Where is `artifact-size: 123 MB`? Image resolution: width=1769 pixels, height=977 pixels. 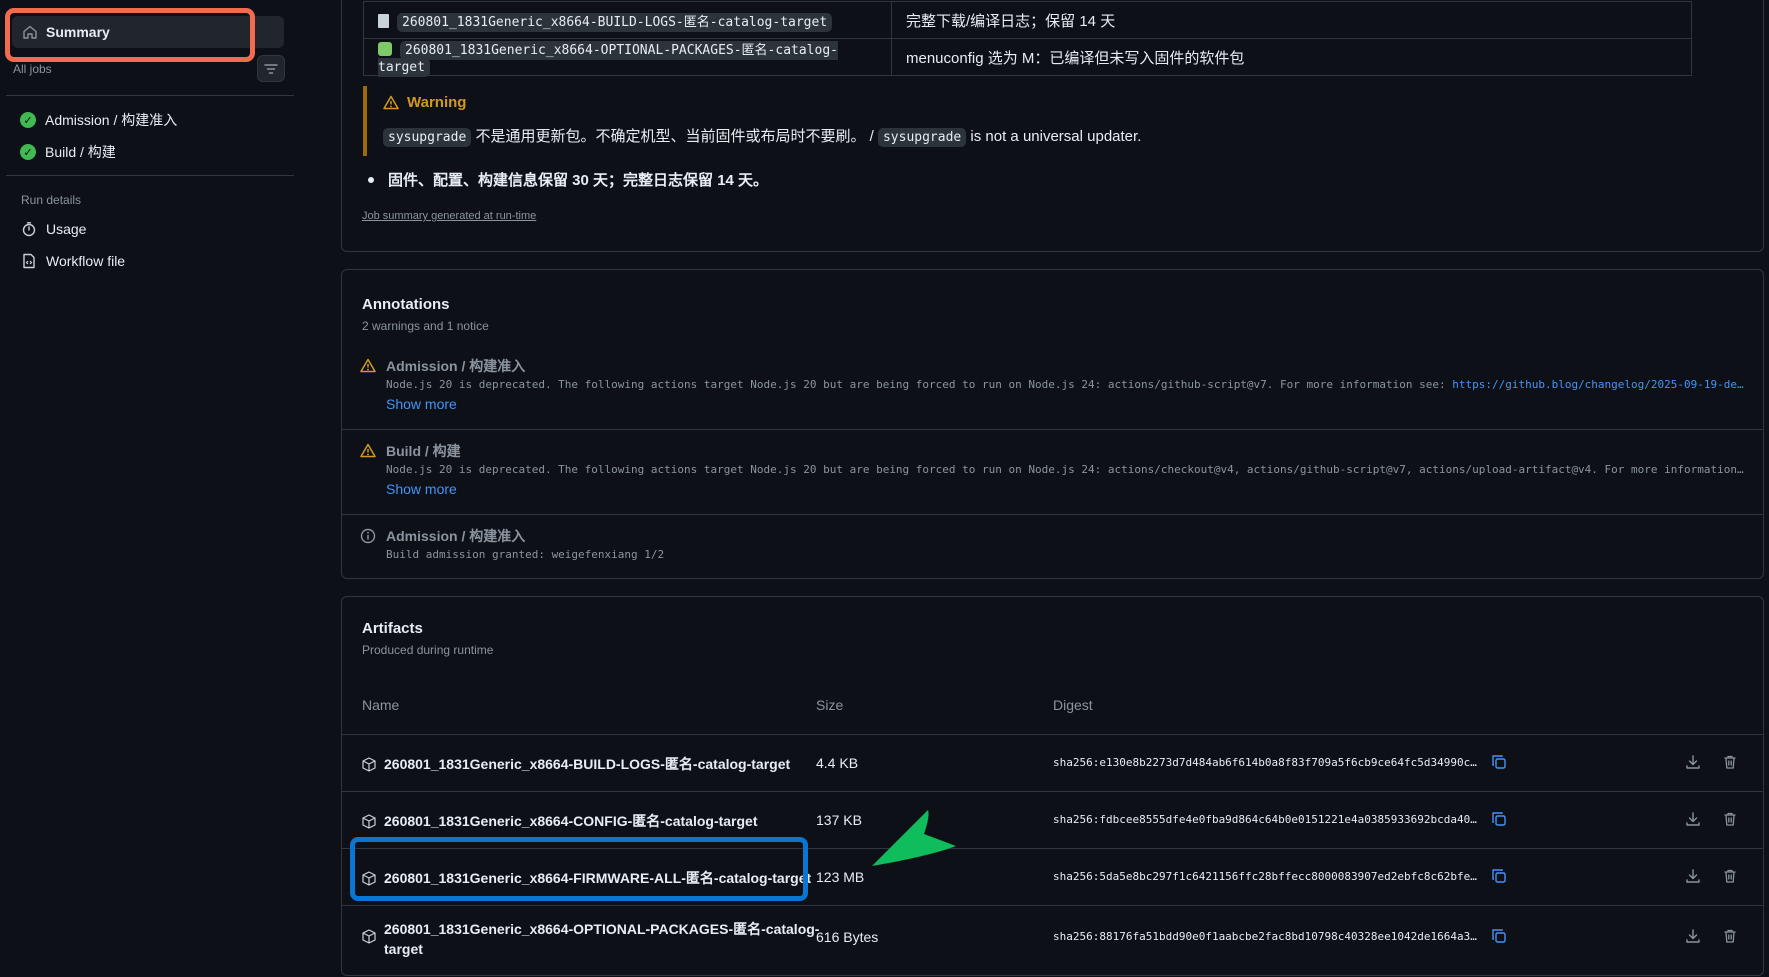 artifact-size: 123 MB is located at coordinates (840, 877).